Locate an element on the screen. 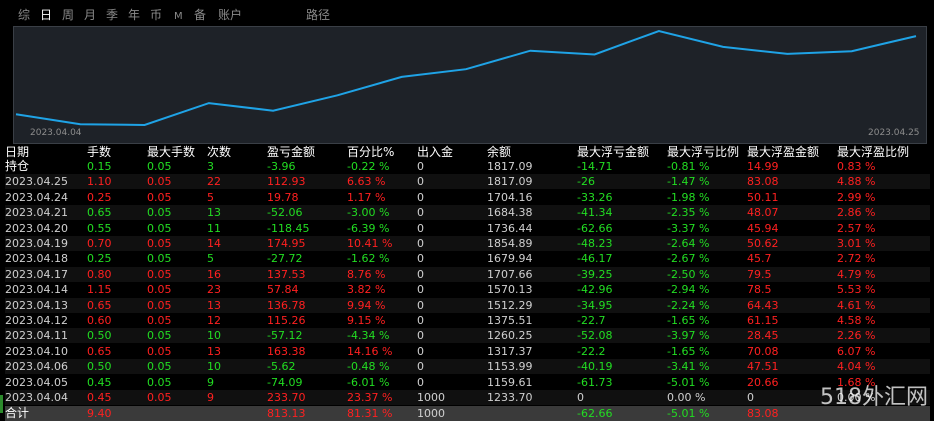 This screenshot has height=421, width=934. column-header: 最大浮亏金额 is located at coordinates (613, 152).